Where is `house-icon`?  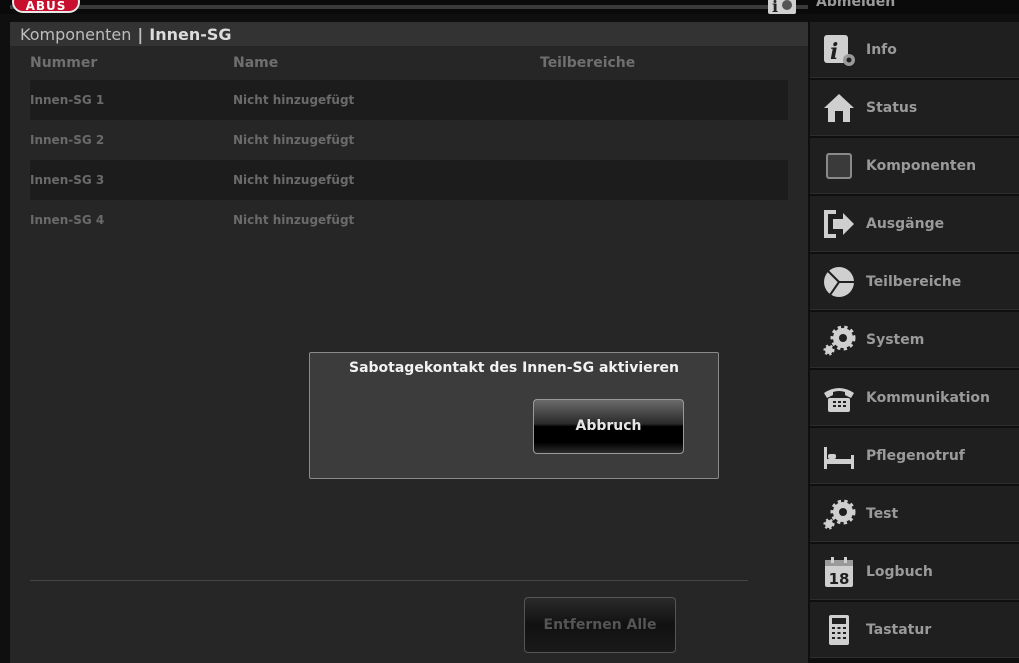 house-icon is located at coordinates (839, 108).